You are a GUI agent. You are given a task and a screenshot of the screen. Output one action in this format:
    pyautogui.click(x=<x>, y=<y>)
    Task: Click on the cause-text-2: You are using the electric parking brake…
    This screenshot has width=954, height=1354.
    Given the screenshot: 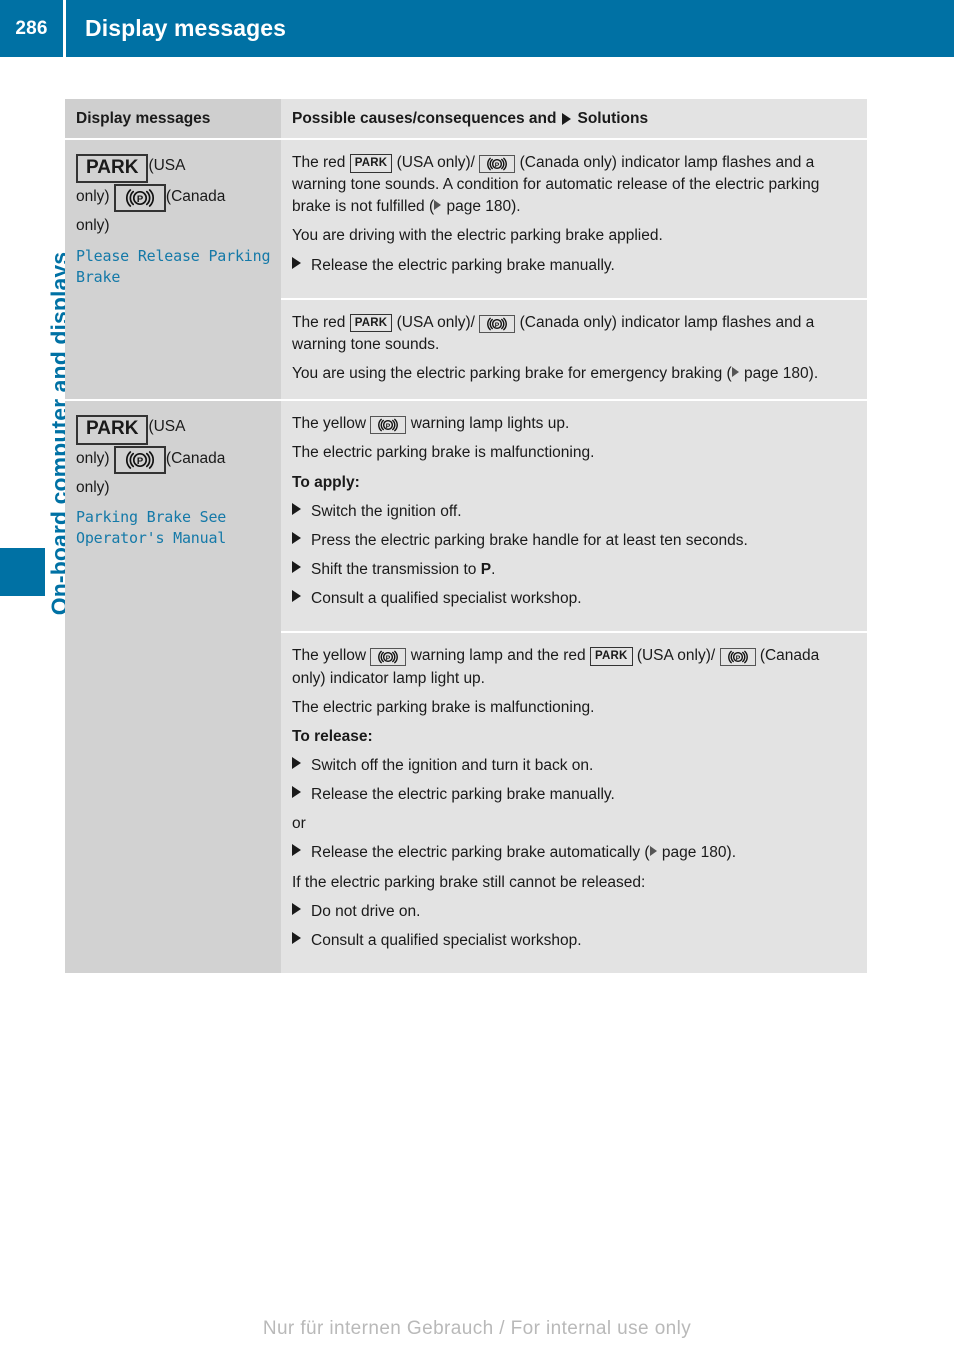 What is the action you would take?
    pyautogui.click(x=572, y=374)
    